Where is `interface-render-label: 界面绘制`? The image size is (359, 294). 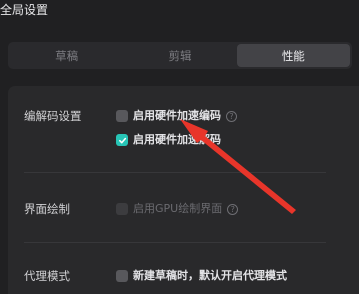 interface-render-label: 界面绘制 is located at coordinates (47, 209).